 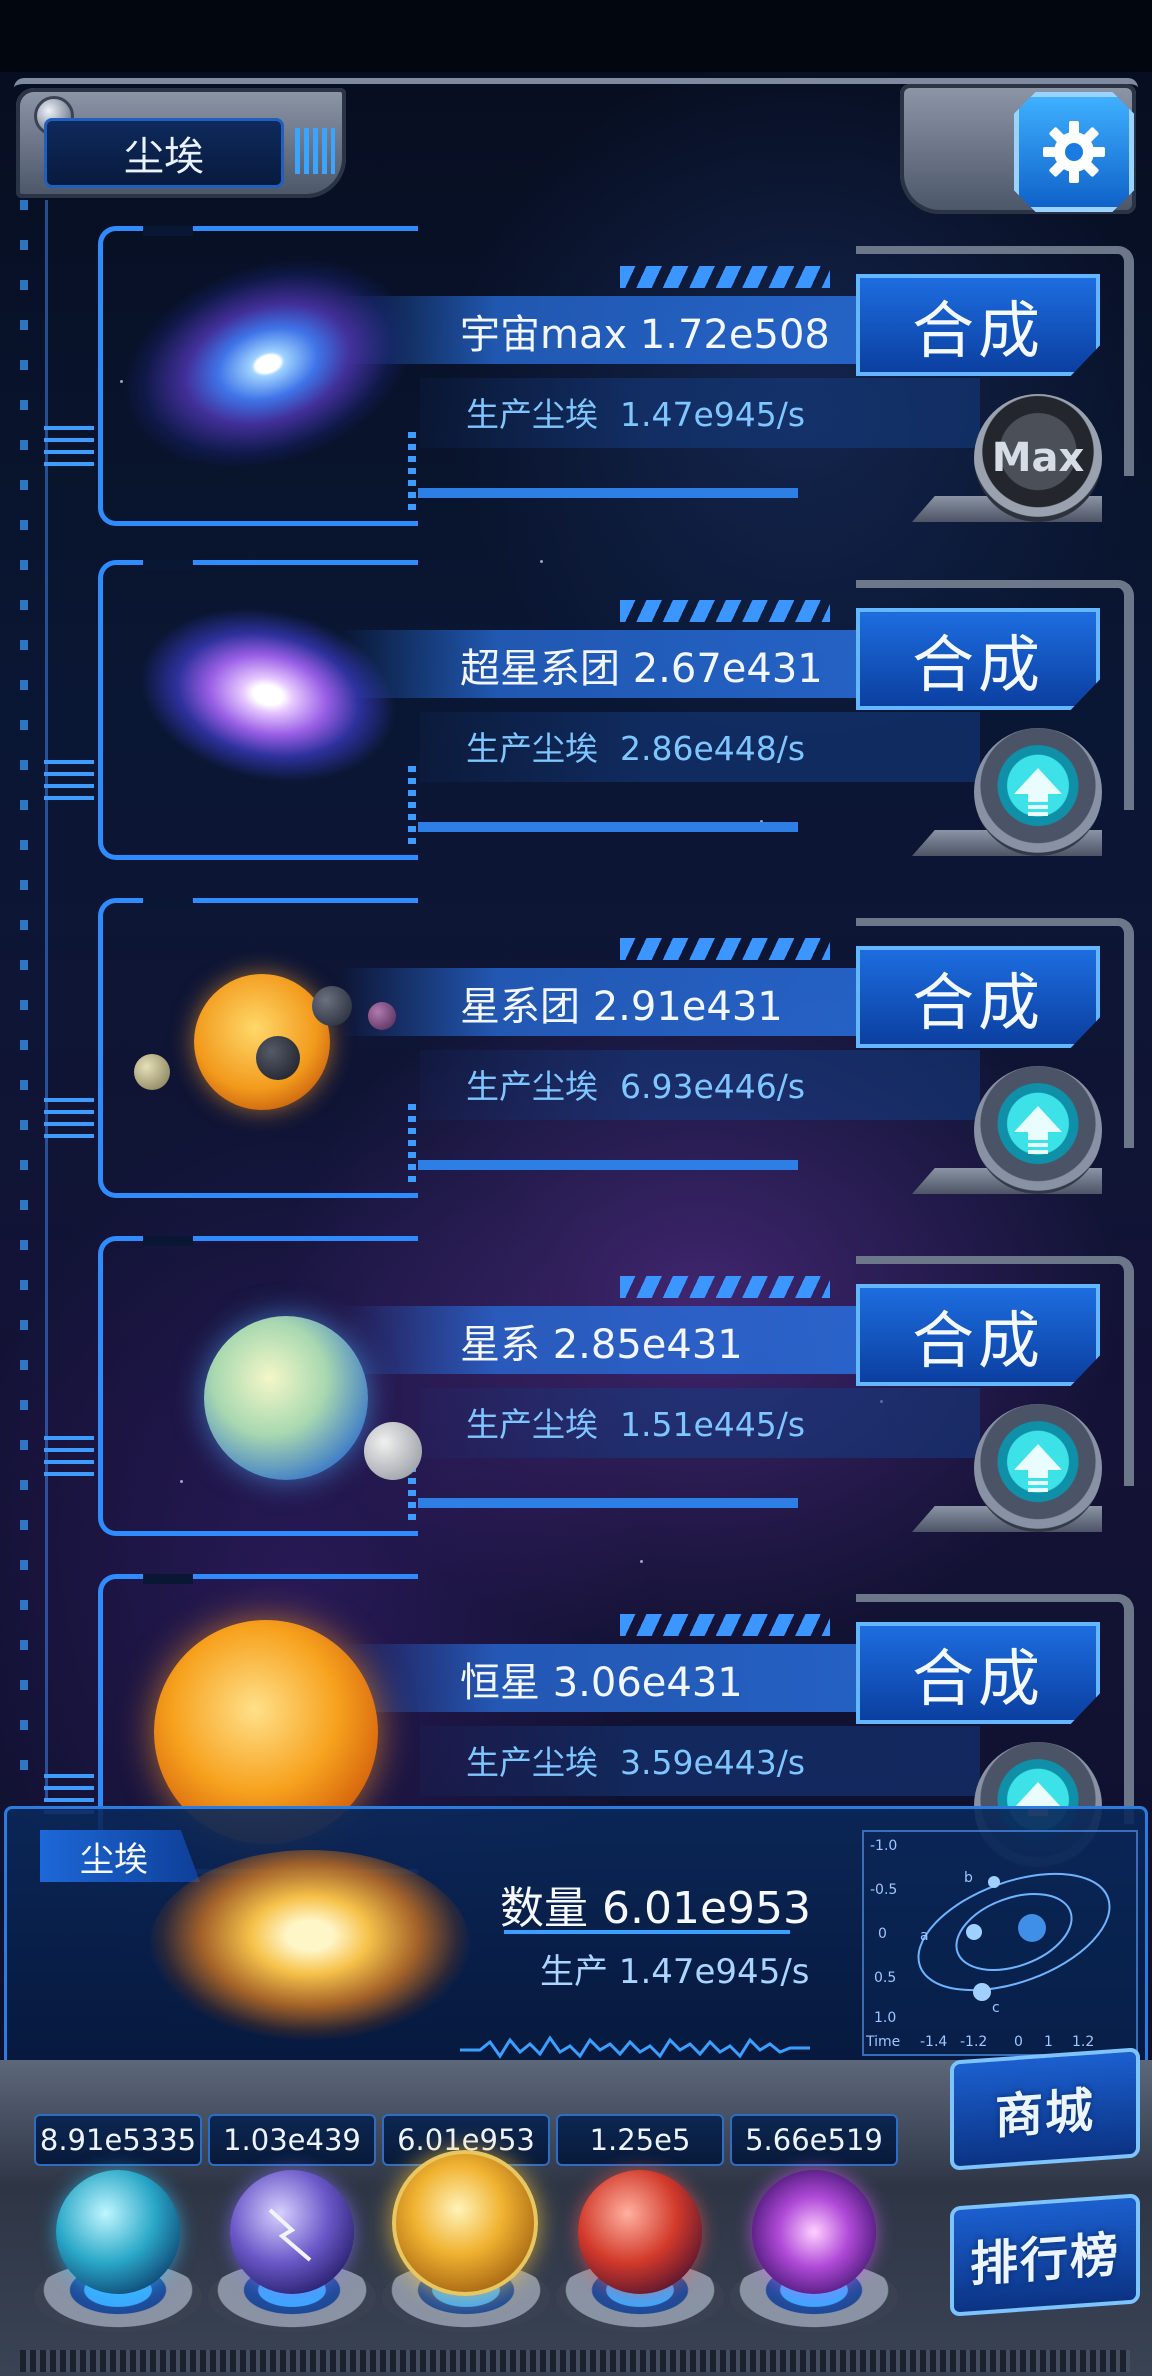 I want to click on tab-lightning, so click(x=292, y=2232).